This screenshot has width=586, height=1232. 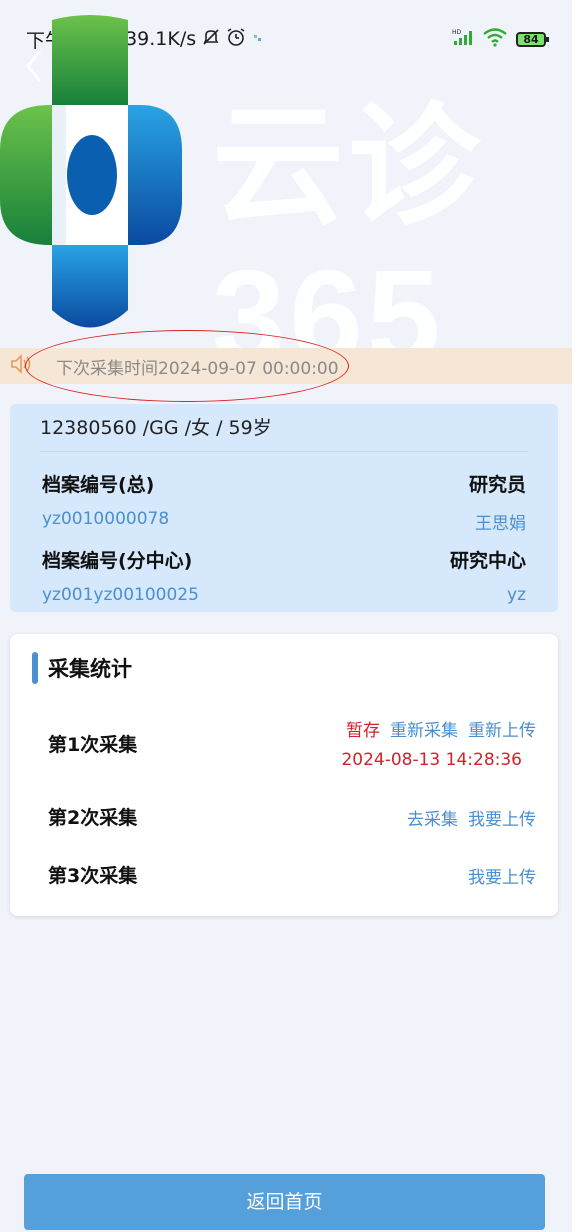 What do you see at coordinates (284, 428) in the screenshot?
I see `patient-summary: 12380560 /GG /女 / 59岁` at bounding box center [284, 428].